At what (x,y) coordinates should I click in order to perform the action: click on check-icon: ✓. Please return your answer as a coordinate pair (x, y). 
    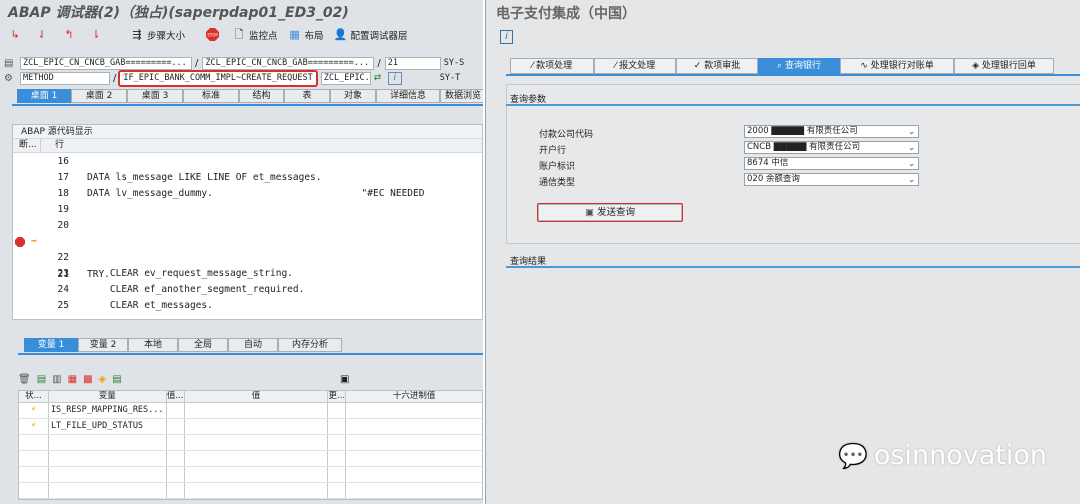
    Looking at the image, I should click on (699, 66).